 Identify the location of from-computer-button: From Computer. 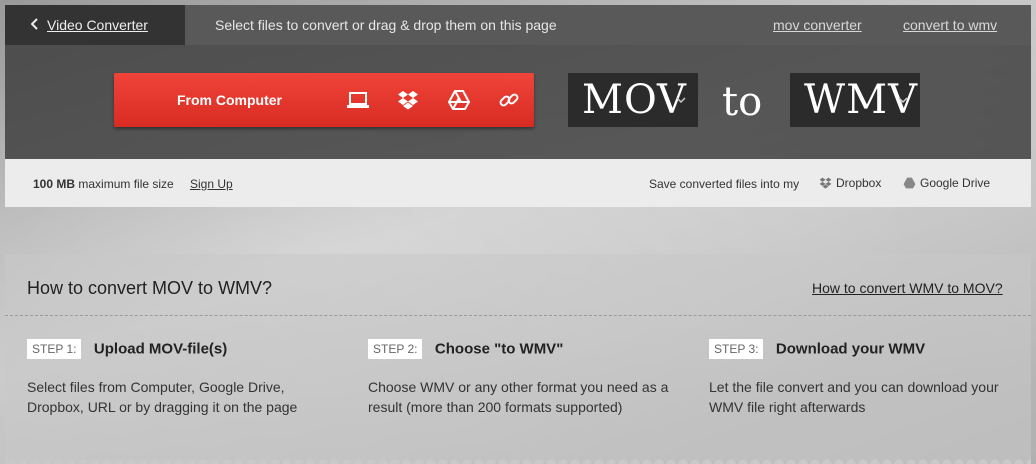
(324, 100).